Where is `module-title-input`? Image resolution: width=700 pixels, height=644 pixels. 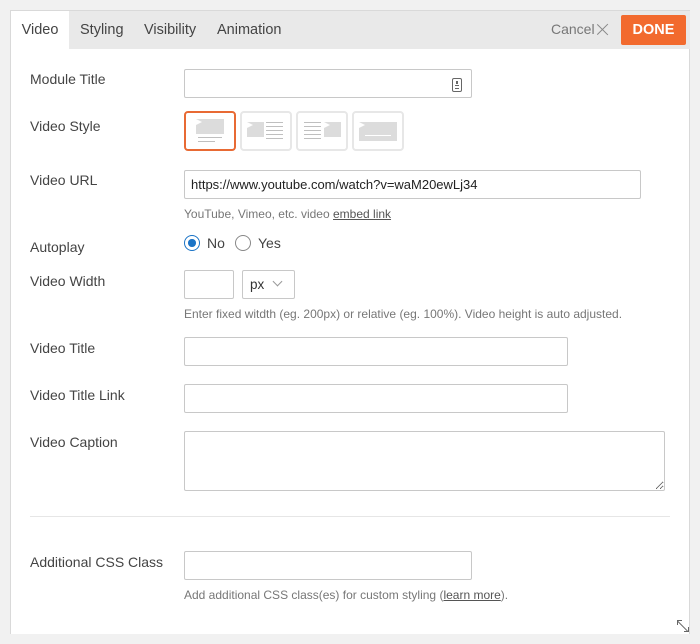 module-title-input is located at coordinates (328, 83).